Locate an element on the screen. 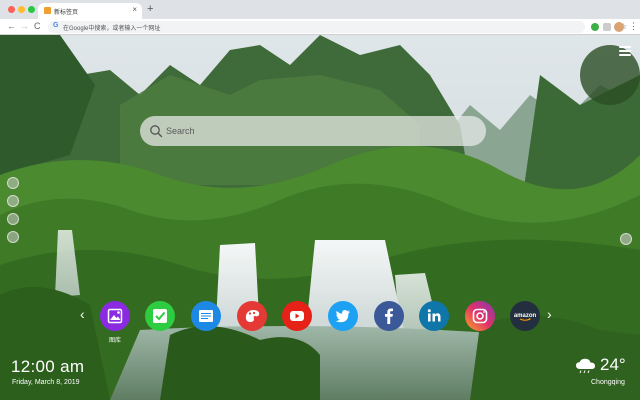 This screenshot has height=400, width=640. tab-title: 新标签页 is located at coordinates (66, 13).